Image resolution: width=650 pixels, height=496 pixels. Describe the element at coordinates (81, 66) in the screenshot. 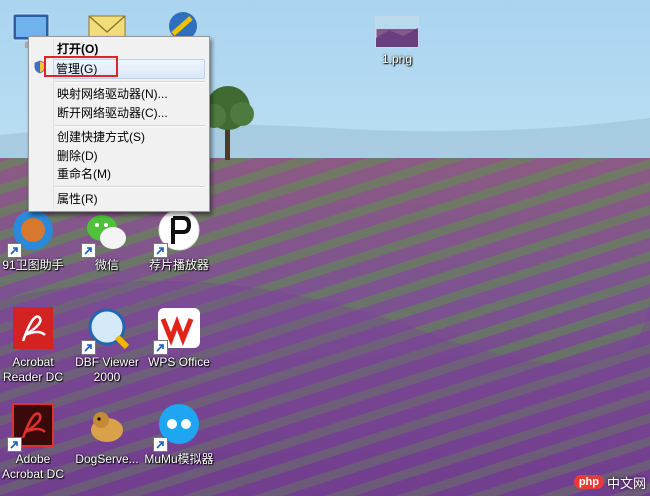

I see `annotation-highlight-box` at that location.